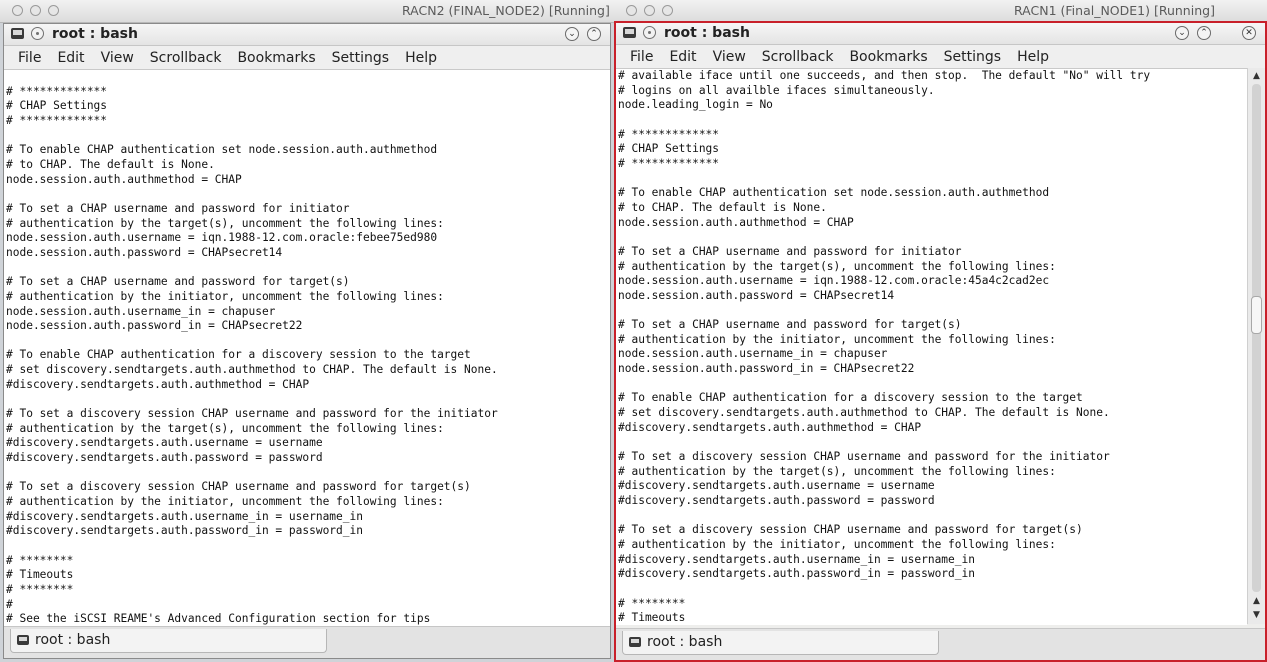 The image size is (1267, 662). Describe the element at coordinates (1256, 314) in the screenshot. I see `scroll-thumb` at that location.